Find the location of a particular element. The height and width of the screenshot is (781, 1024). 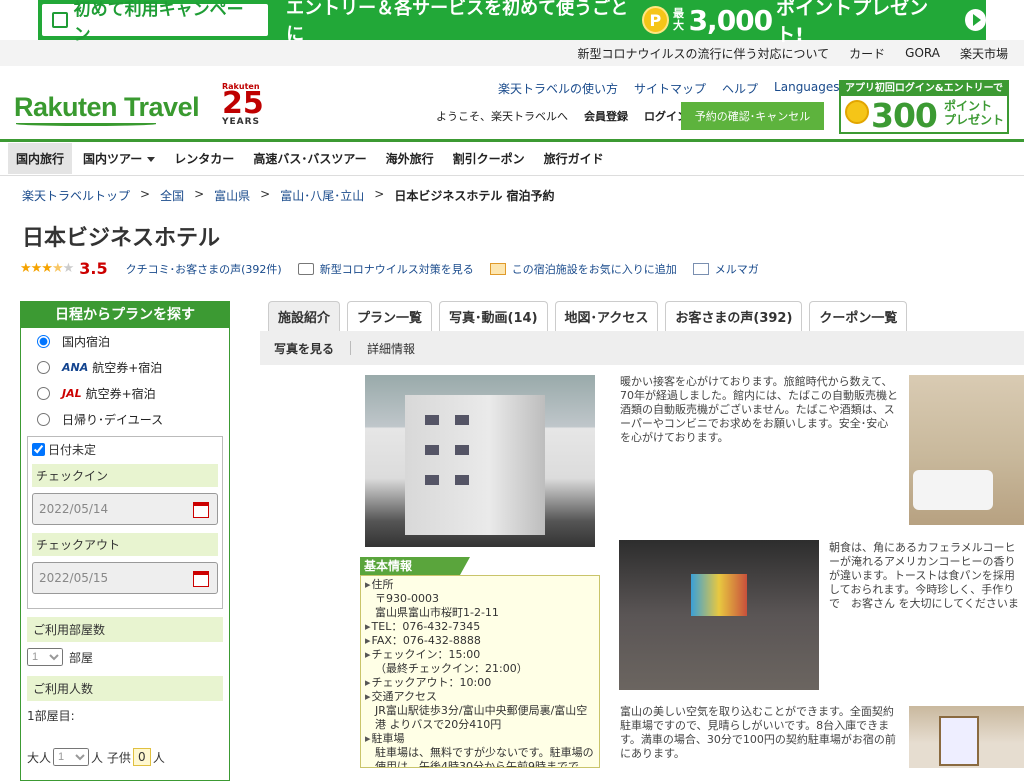

help-link: ヘルプ is located at coordinates (740, 88).